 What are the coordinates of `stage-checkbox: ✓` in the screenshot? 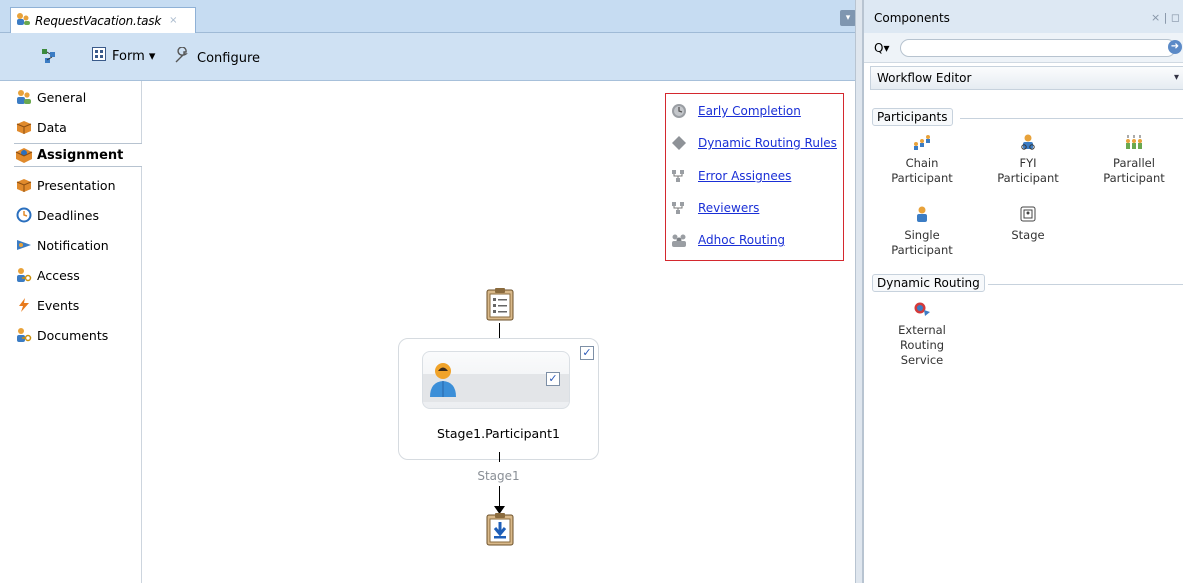 It's located at (587, 353).